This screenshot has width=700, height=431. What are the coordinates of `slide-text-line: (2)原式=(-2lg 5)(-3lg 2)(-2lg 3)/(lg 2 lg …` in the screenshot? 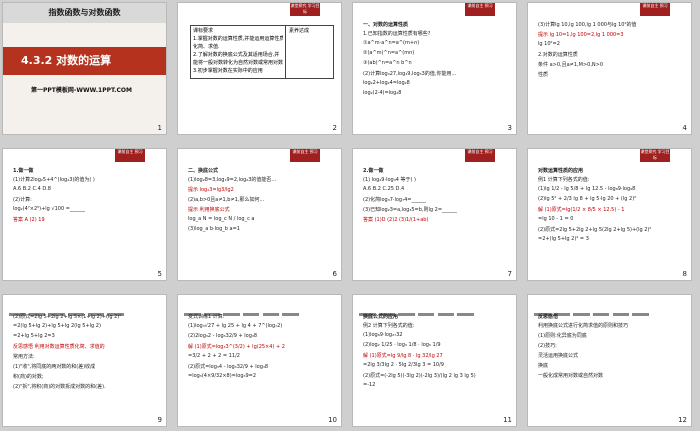 It's located at (419, 376).